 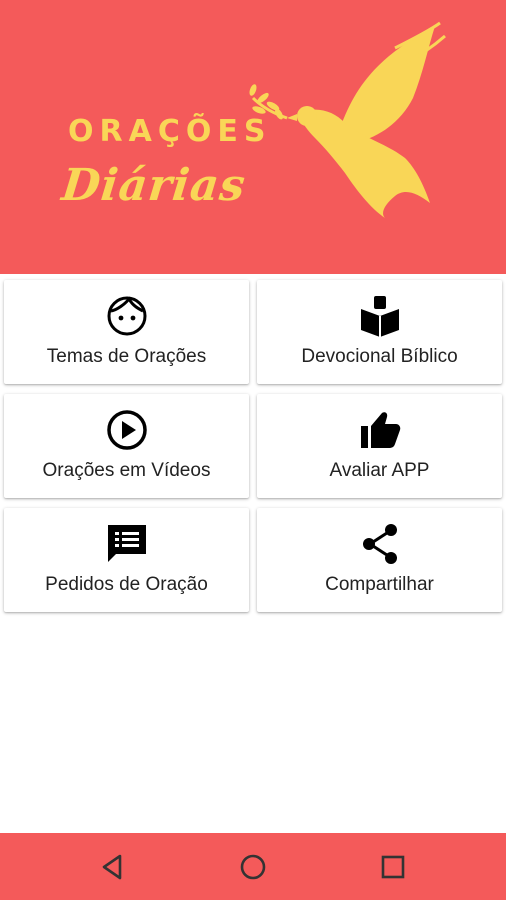 What do you see at coordinates (347, 119) in the screenshot?
I see `dove-icon` at bounding box center [347, 119].